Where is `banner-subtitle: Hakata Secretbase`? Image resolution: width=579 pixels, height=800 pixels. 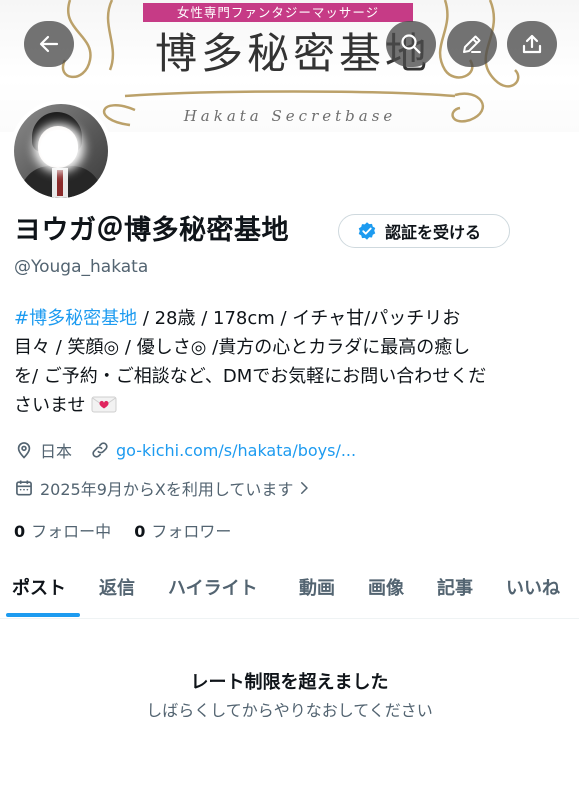
banner-subtitle: Hakata Secretbase is located at coordinates (290, 116).